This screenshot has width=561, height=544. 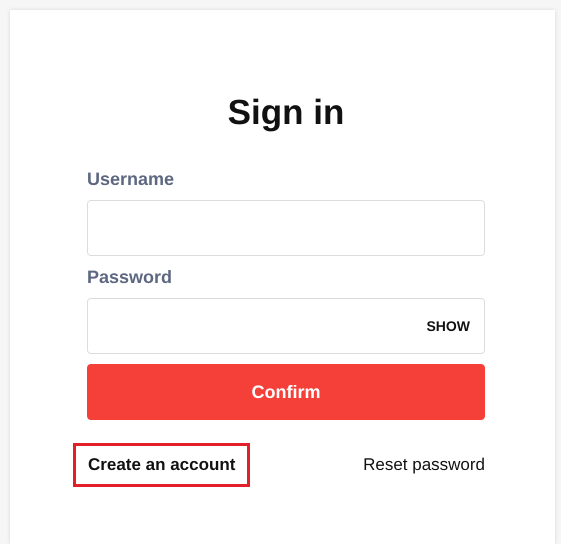 What do you see at coordinates (416, 465) in the screenshot?
I see `reset-password-link: Reset password` at bounding box center [416, 465].